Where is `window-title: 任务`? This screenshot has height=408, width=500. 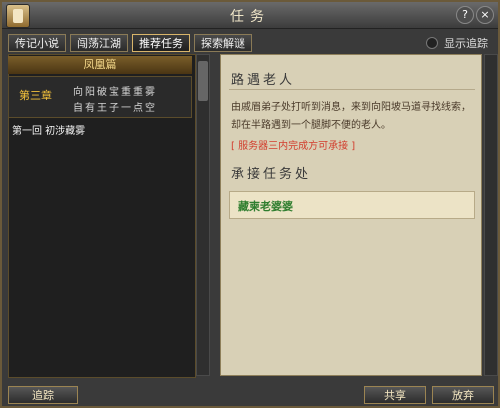
window-title: 任务 is located at coordinates (250, 17).